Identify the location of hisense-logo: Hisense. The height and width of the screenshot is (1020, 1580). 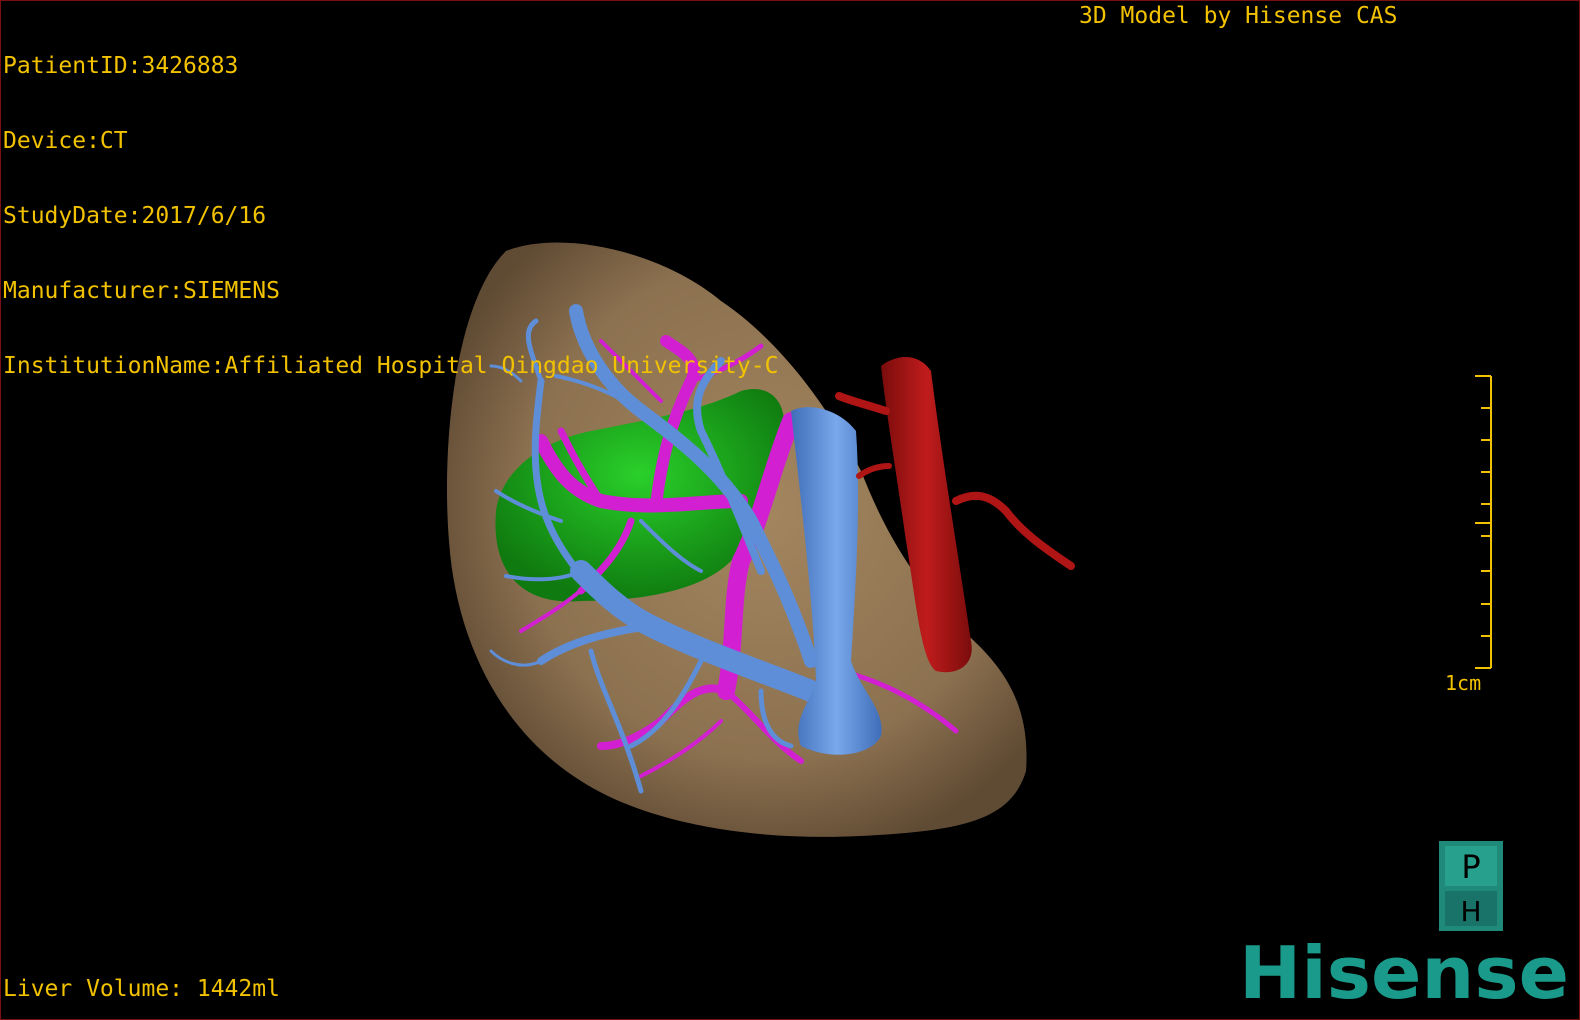
(1404, 973).